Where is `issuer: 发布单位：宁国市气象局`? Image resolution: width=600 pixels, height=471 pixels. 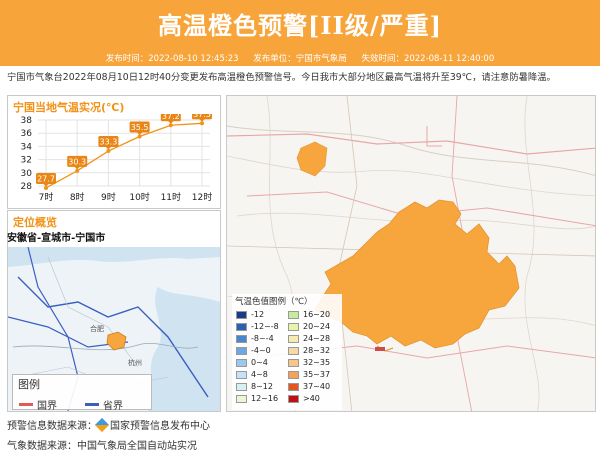 issuer: 发布单位：宁国市气象局 is located at coordinates (300, 59).